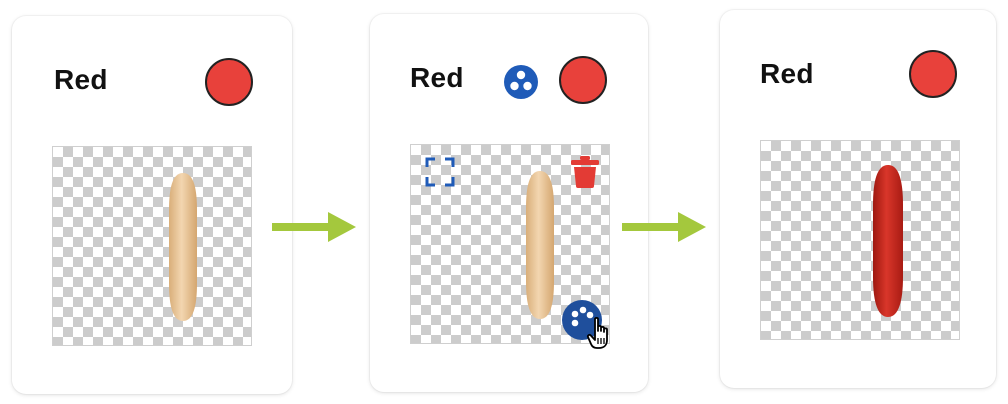 This screenshot has height=404, width=1008. Describe the element at coordinates (585, 172) in the screenshot. I see `trash-icon` at that location.